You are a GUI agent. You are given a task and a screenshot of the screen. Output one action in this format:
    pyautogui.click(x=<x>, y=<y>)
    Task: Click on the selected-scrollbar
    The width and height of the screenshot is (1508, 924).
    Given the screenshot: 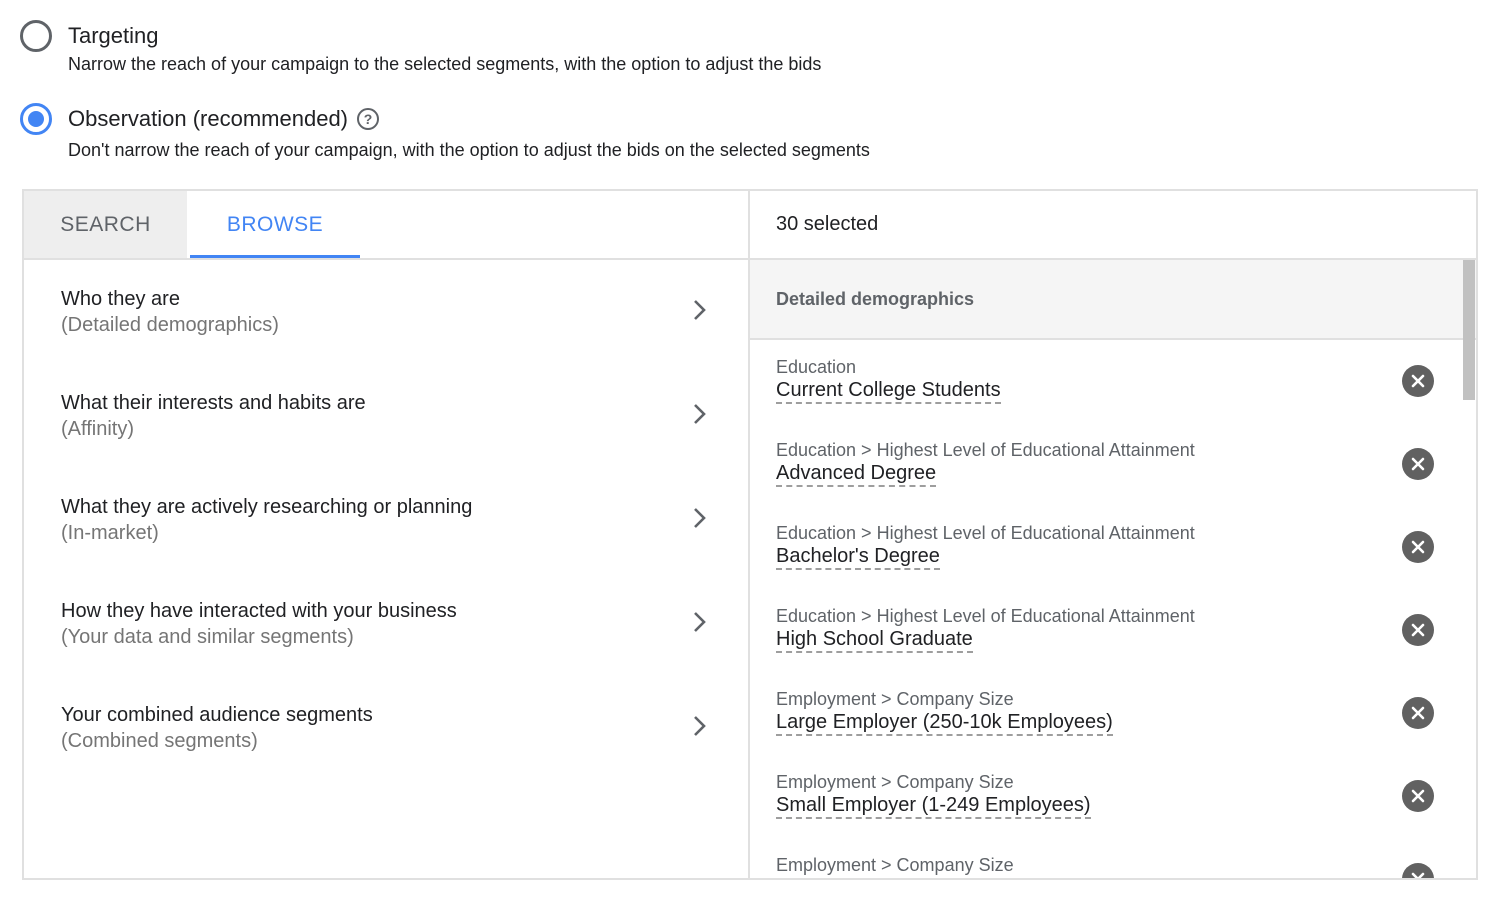 What is the action you would take?
    pyautogui.click(x=1469, y=569)
    